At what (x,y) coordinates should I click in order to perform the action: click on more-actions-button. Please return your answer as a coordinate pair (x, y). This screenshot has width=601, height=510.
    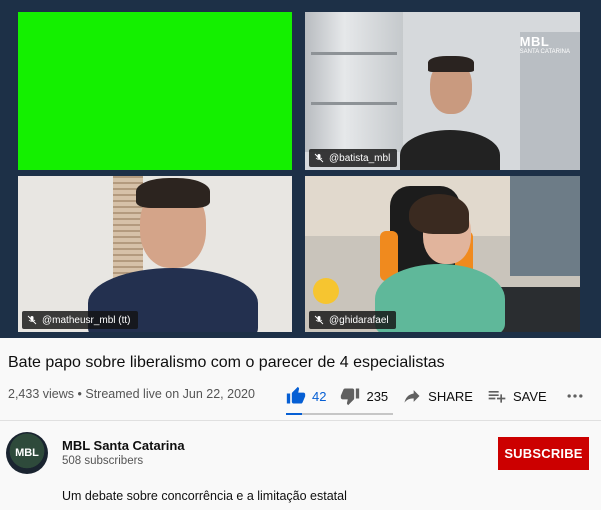
    Looking at the image, I should click on (575, 396).